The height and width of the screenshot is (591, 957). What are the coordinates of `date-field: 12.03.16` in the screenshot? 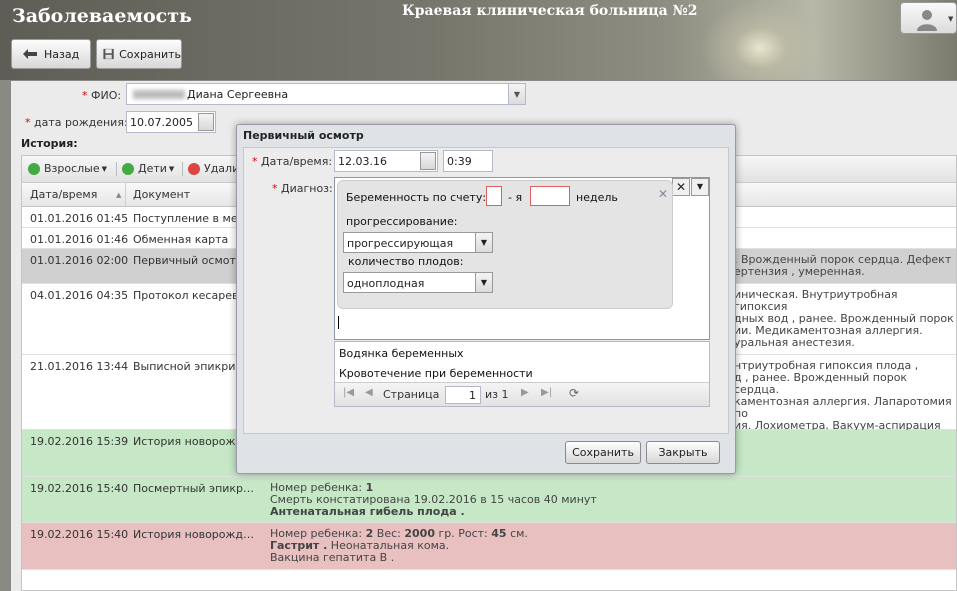 It's located at (386, 161).